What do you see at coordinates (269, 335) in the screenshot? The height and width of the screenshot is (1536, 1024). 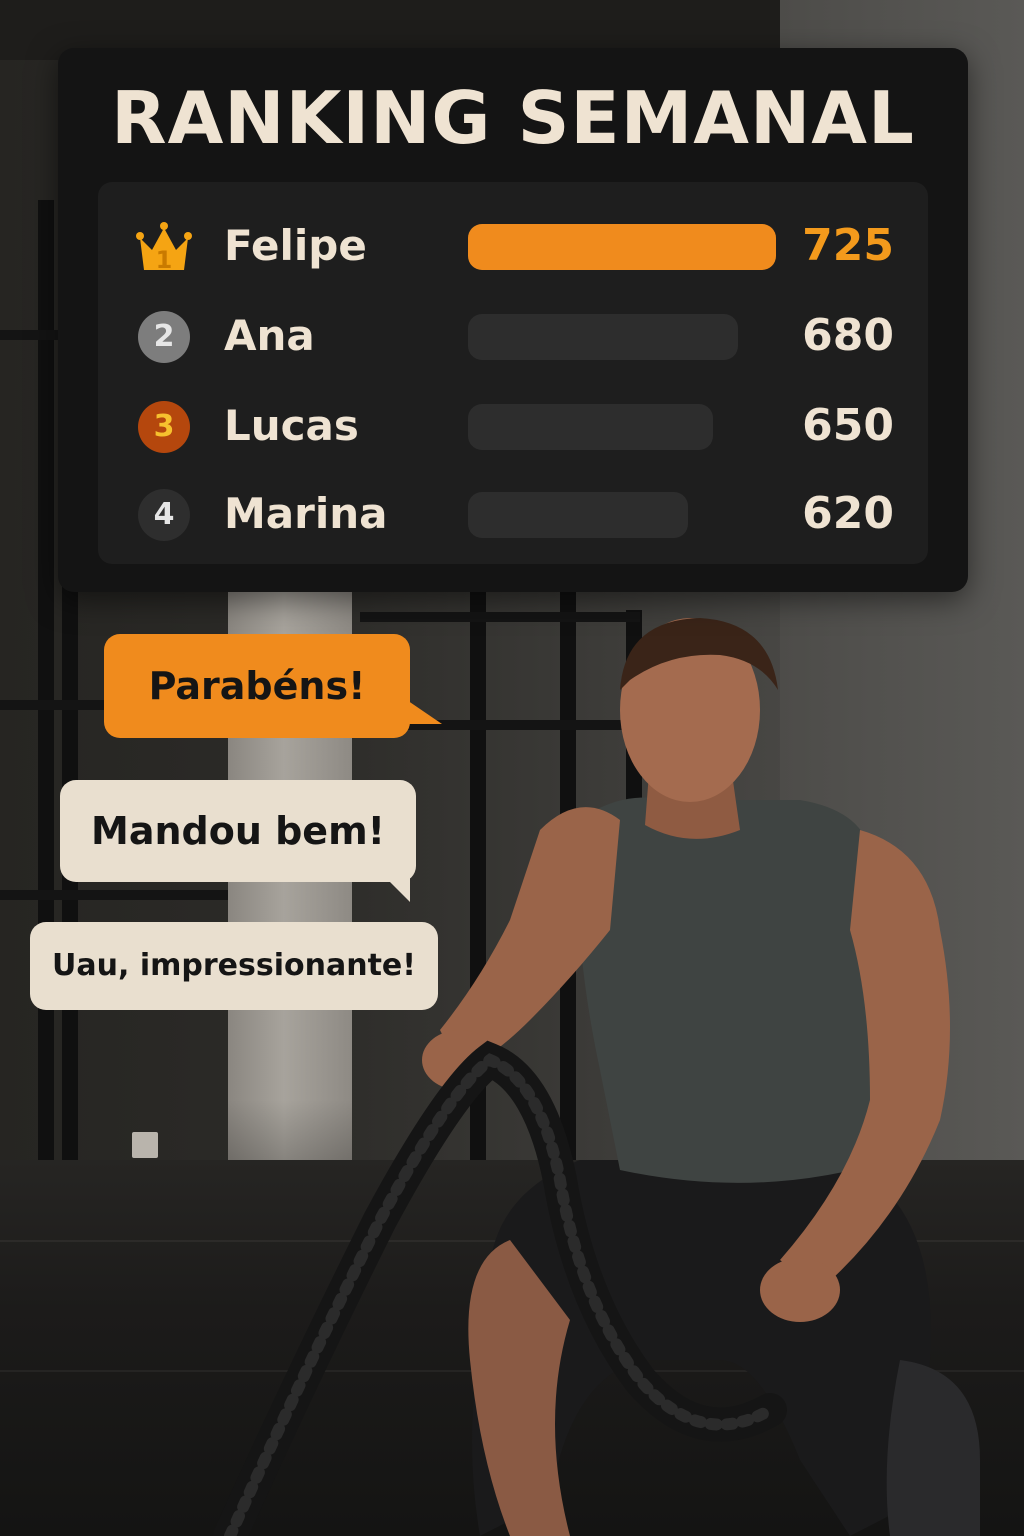 I see `player-name: Ana` at bounding box center [269, 335].